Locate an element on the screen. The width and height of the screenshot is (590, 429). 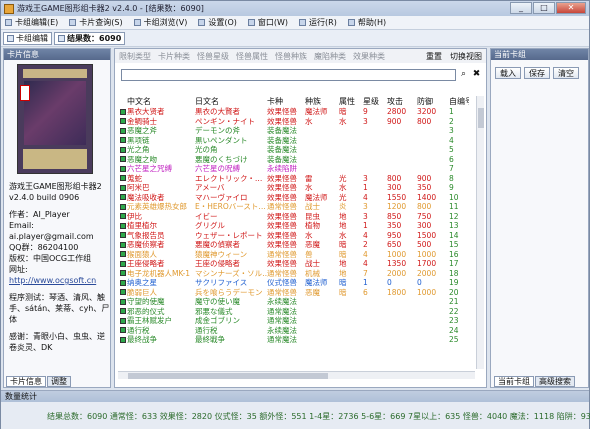
menu-settings: 设置(O) is located at coordinates (219, 22).